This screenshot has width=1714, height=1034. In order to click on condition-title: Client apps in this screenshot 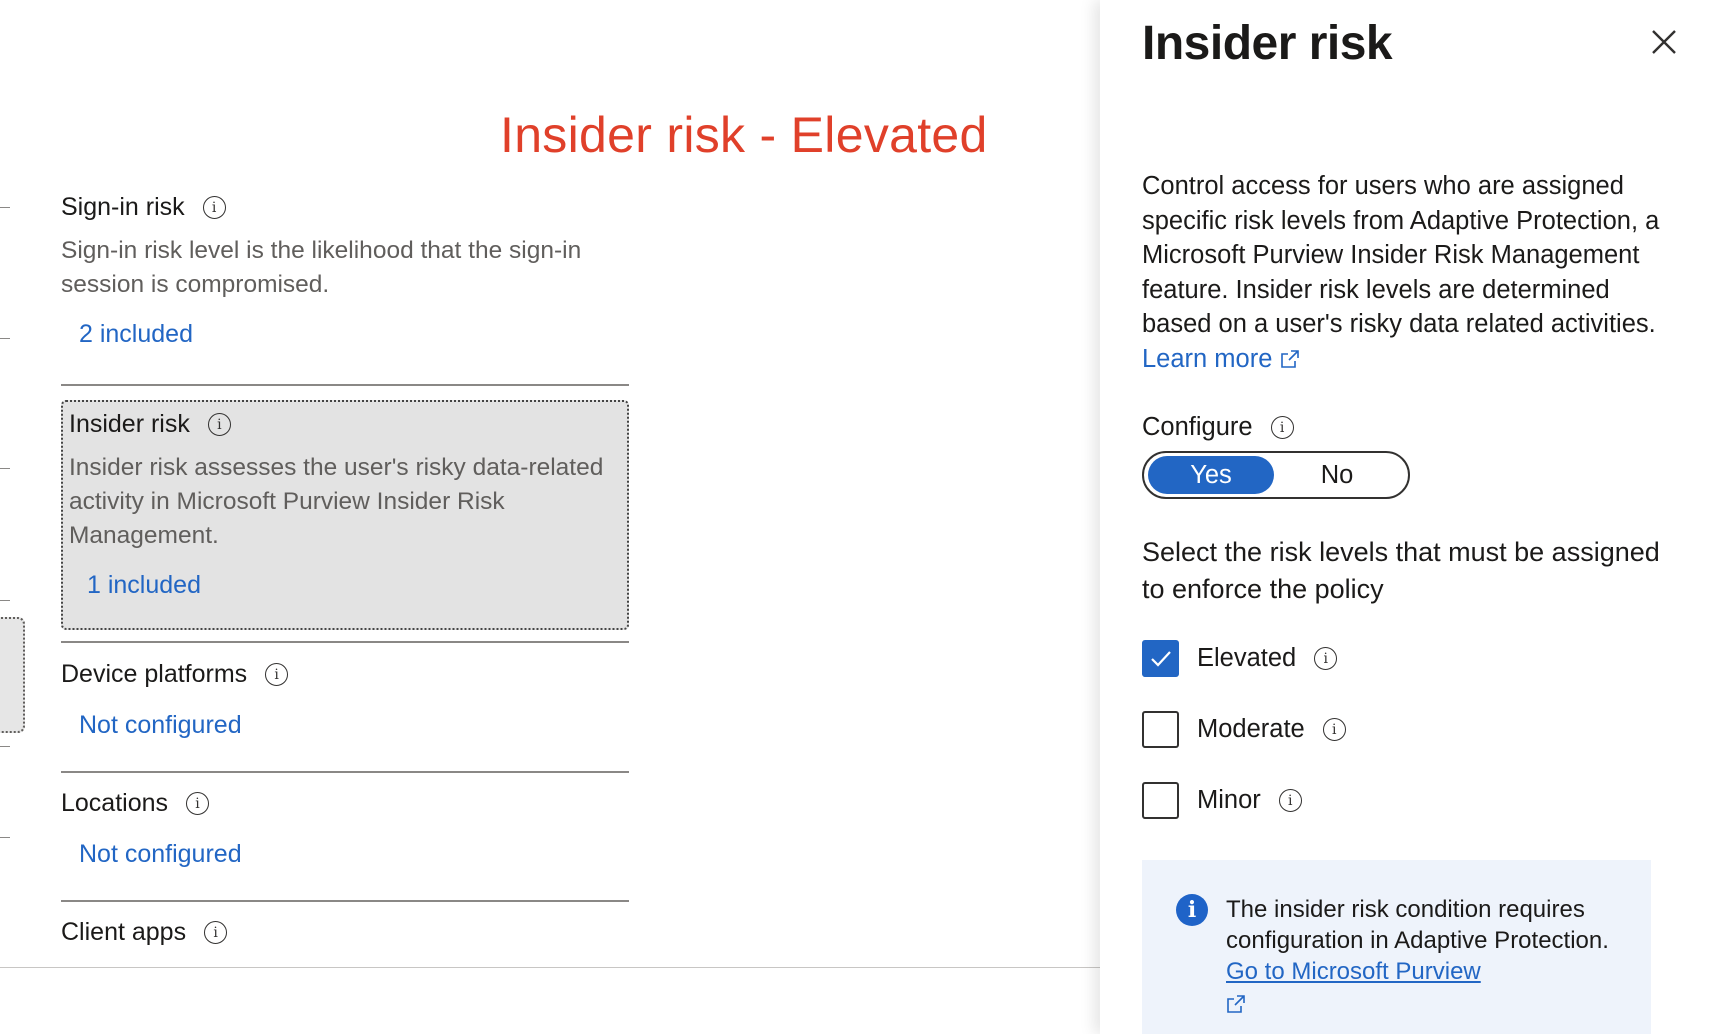, I will do `click(124, 932)`.